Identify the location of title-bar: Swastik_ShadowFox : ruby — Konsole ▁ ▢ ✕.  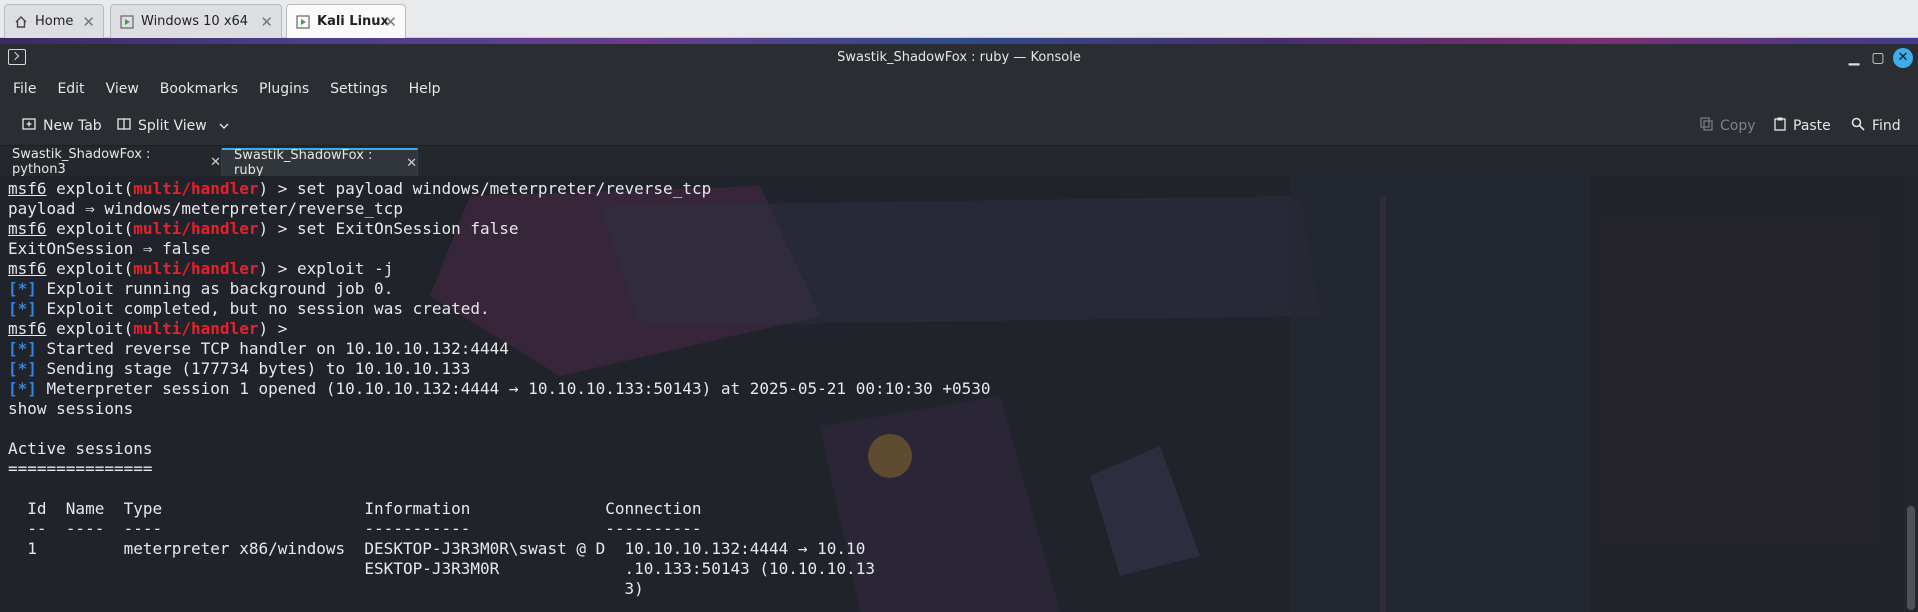
(959, 58).